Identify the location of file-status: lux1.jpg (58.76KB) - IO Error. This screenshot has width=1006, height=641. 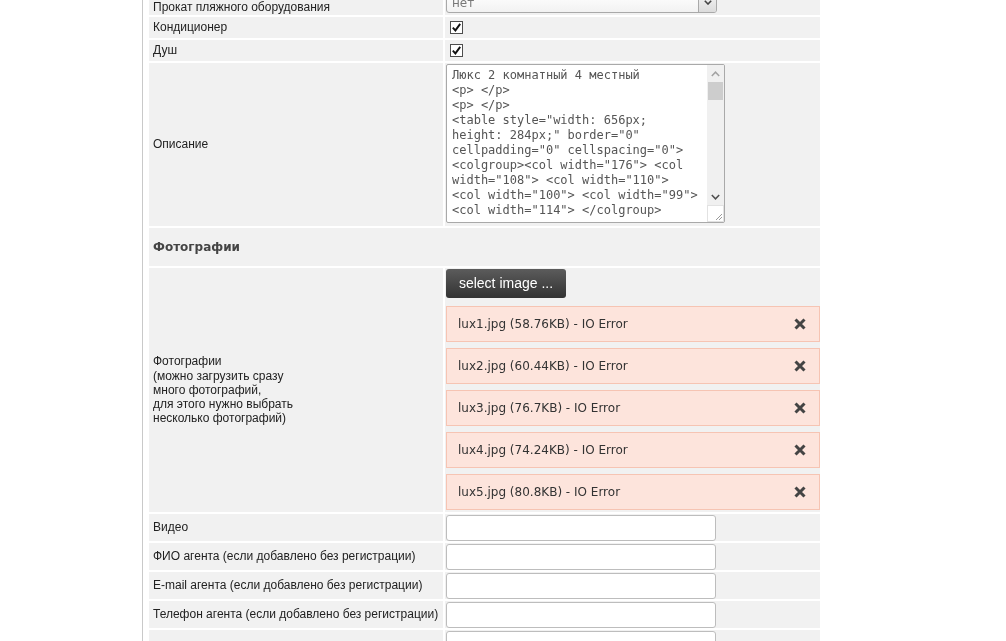
(543, 324).